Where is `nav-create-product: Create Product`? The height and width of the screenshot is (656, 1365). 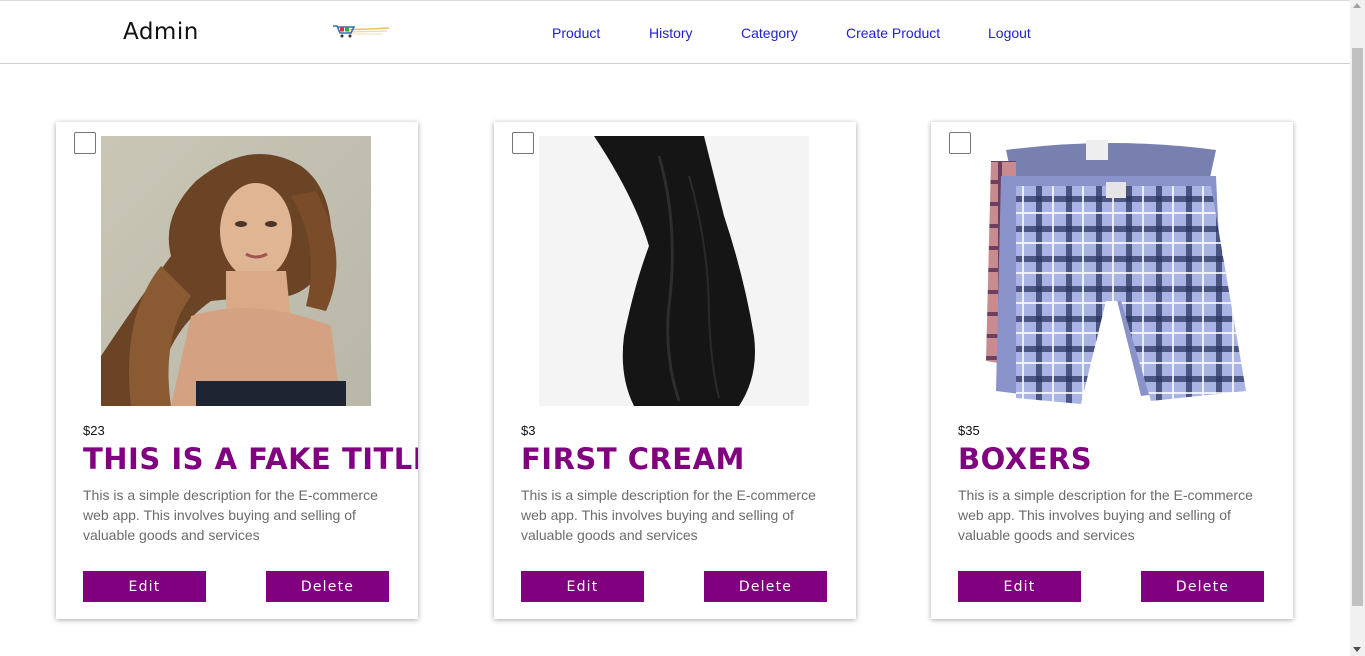
nav-create-product: Create Product is located at coordinates (893, 33).